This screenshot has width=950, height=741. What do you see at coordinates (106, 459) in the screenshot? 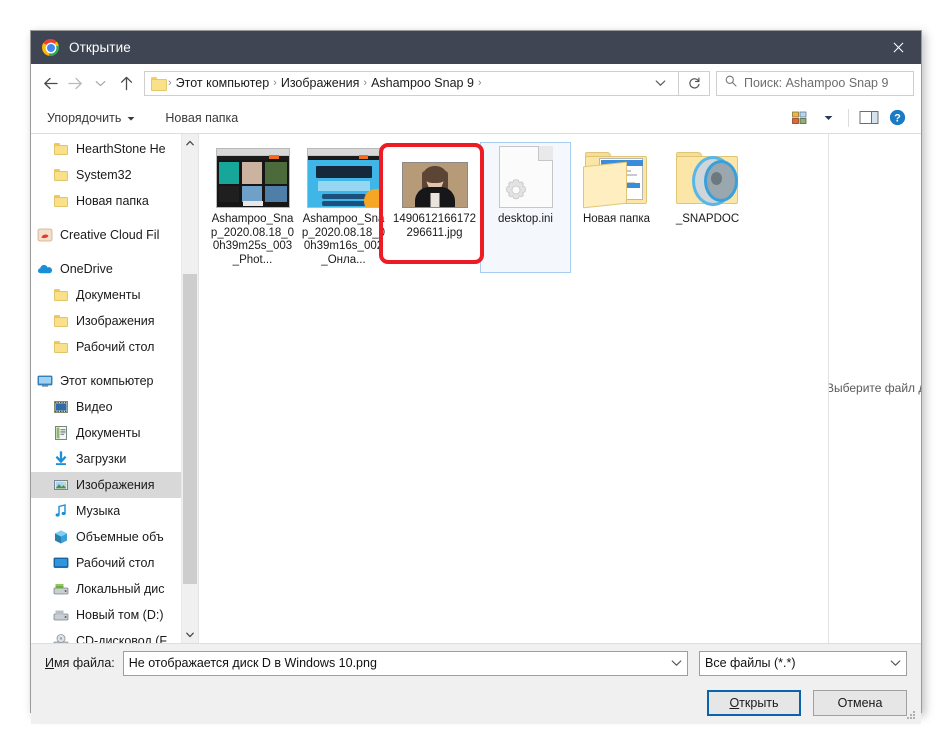
I see `sidebar-item-downloads: Загрузки` at bounding box center [106, 459].